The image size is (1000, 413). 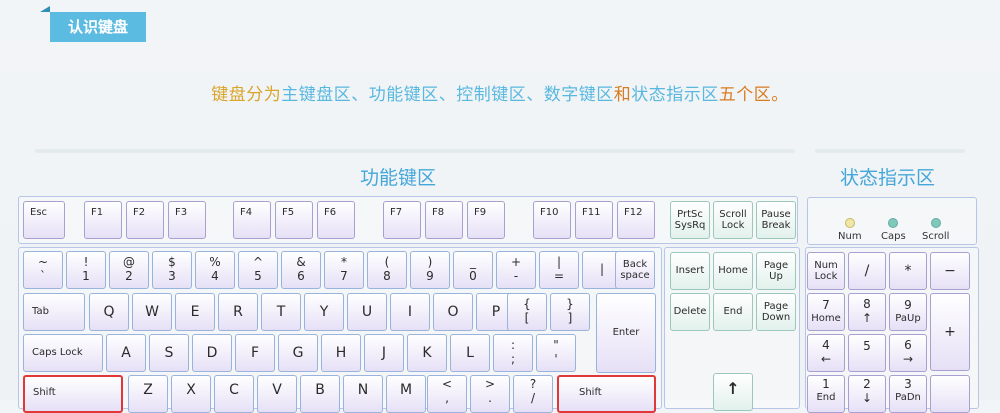 I want to click on key-f9: F9, so click(x=486, y=220).